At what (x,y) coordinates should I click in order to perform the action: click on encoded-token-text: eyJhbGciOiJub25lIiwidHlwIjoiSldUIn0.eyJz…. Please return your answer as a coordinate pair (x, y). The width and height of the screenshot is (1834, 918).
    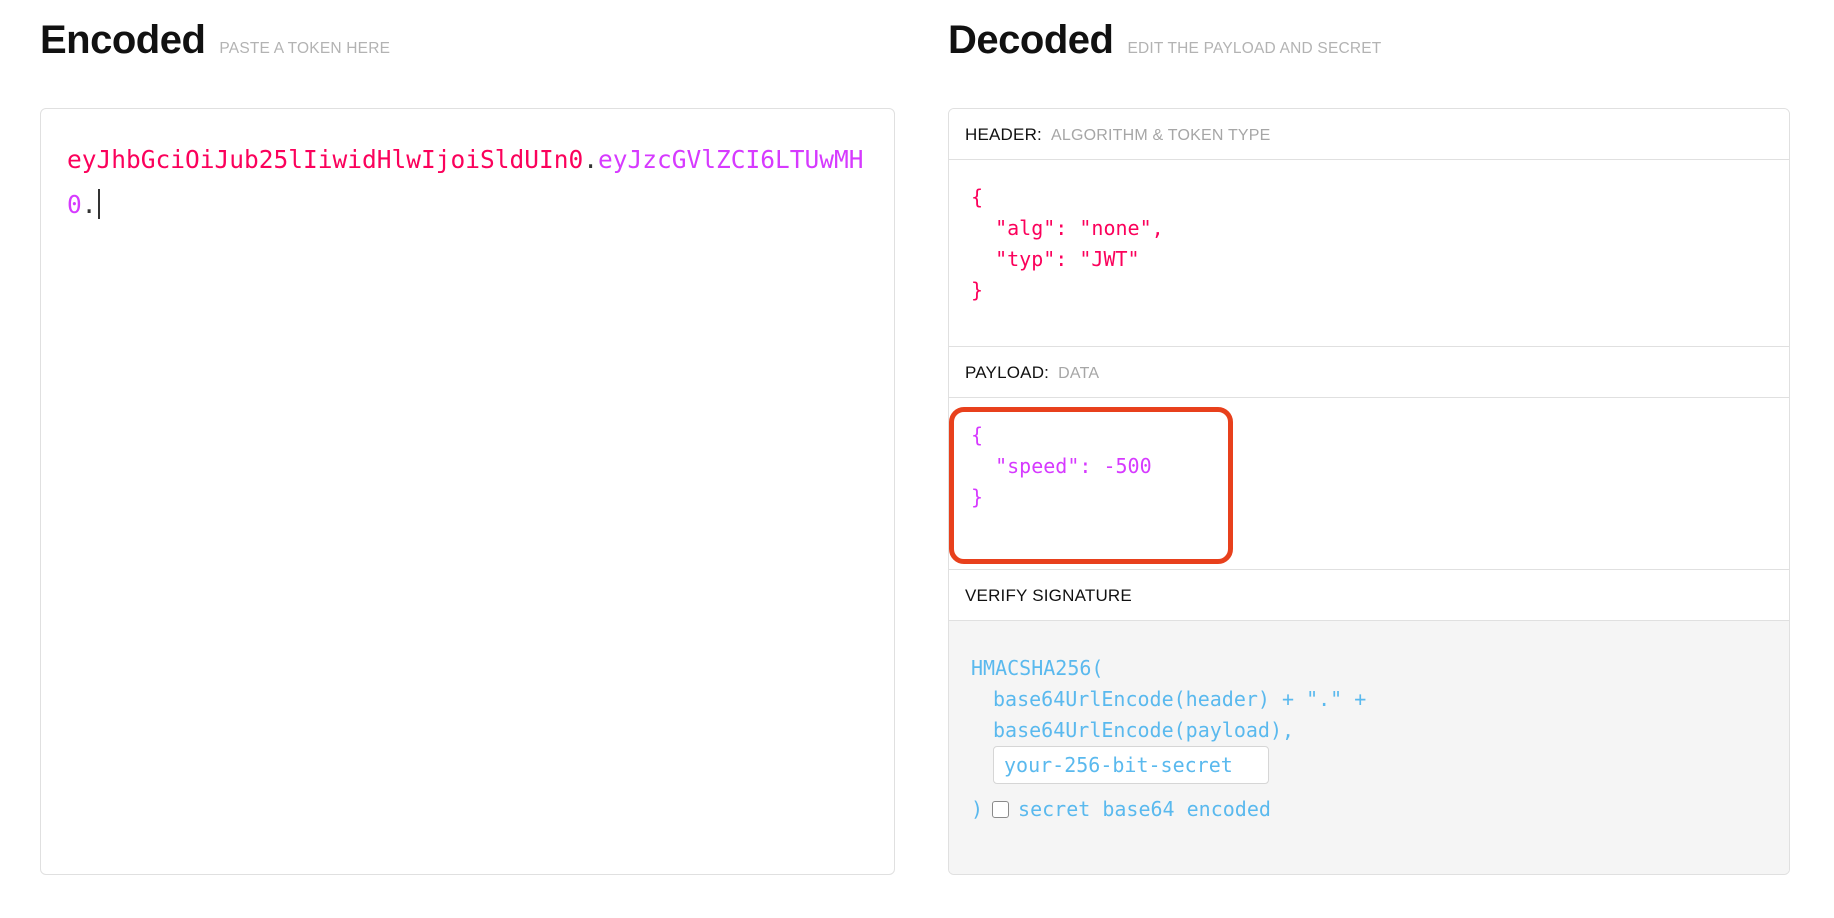
    Looking at the image, I should click on (467, 182).